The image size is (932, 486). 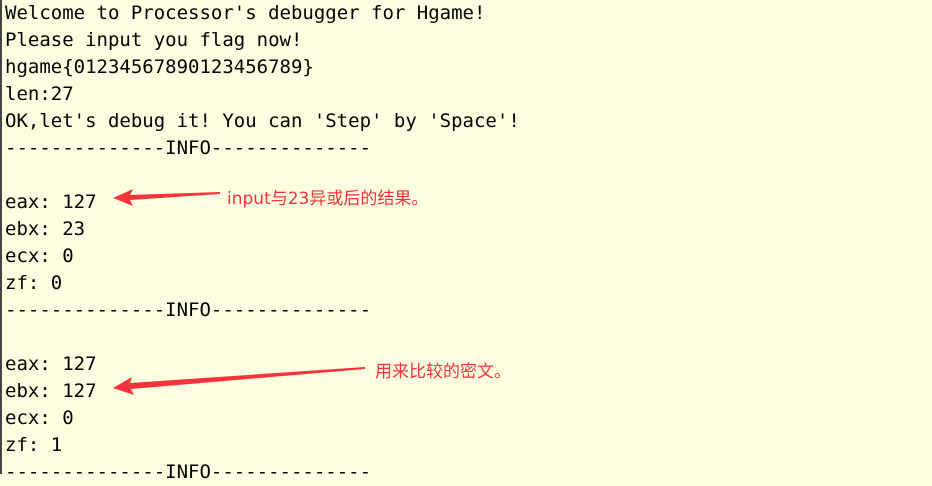 I want to click on arrow-to-eax, so click(x=166, y=197).